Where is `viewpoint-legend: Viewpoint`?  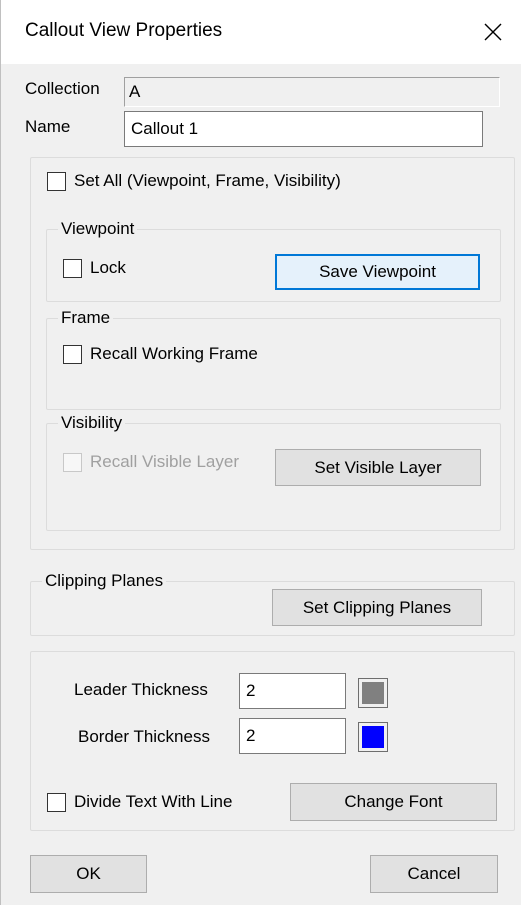
viewpoint-legend: Viewpoint is located at coordinates (98, 229).